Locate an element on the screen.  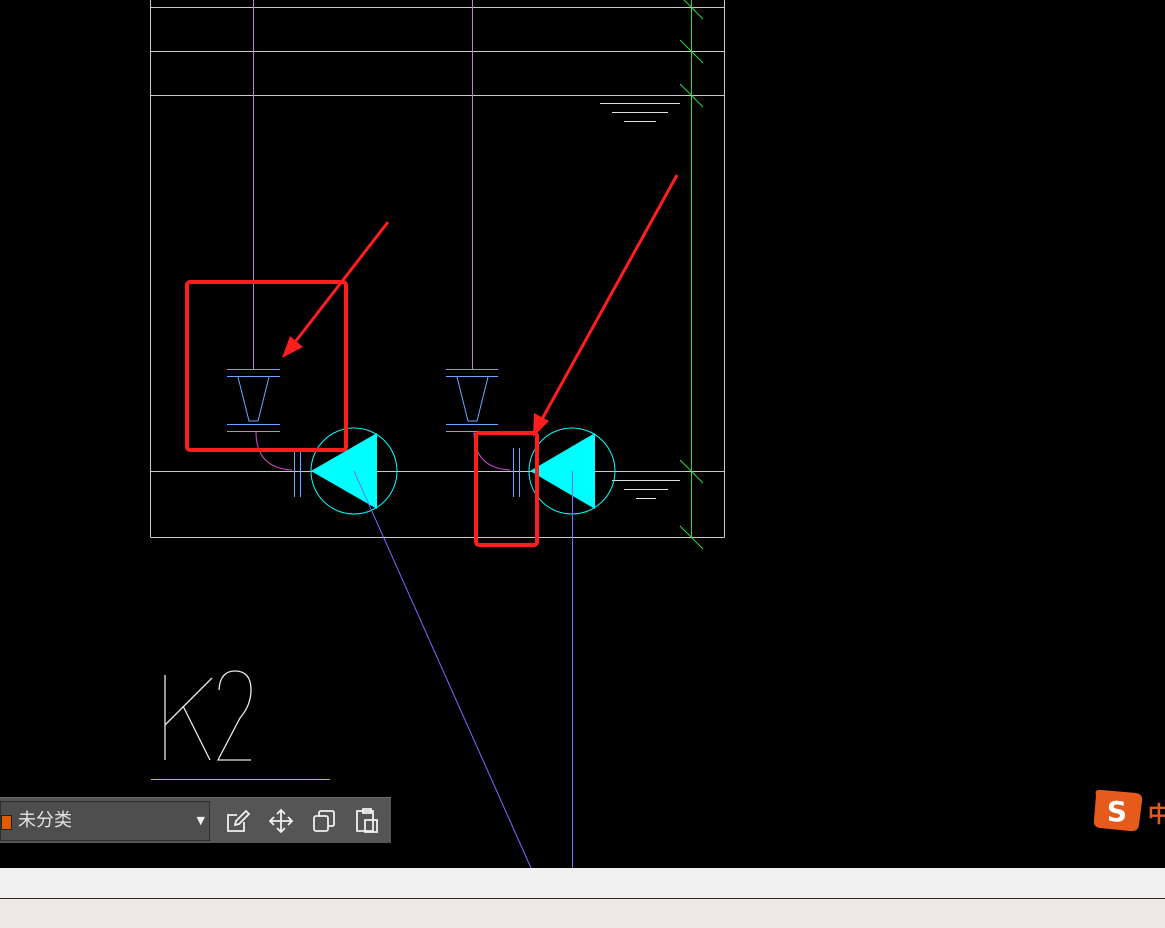
move-icon is located at coordinates (281, 821).